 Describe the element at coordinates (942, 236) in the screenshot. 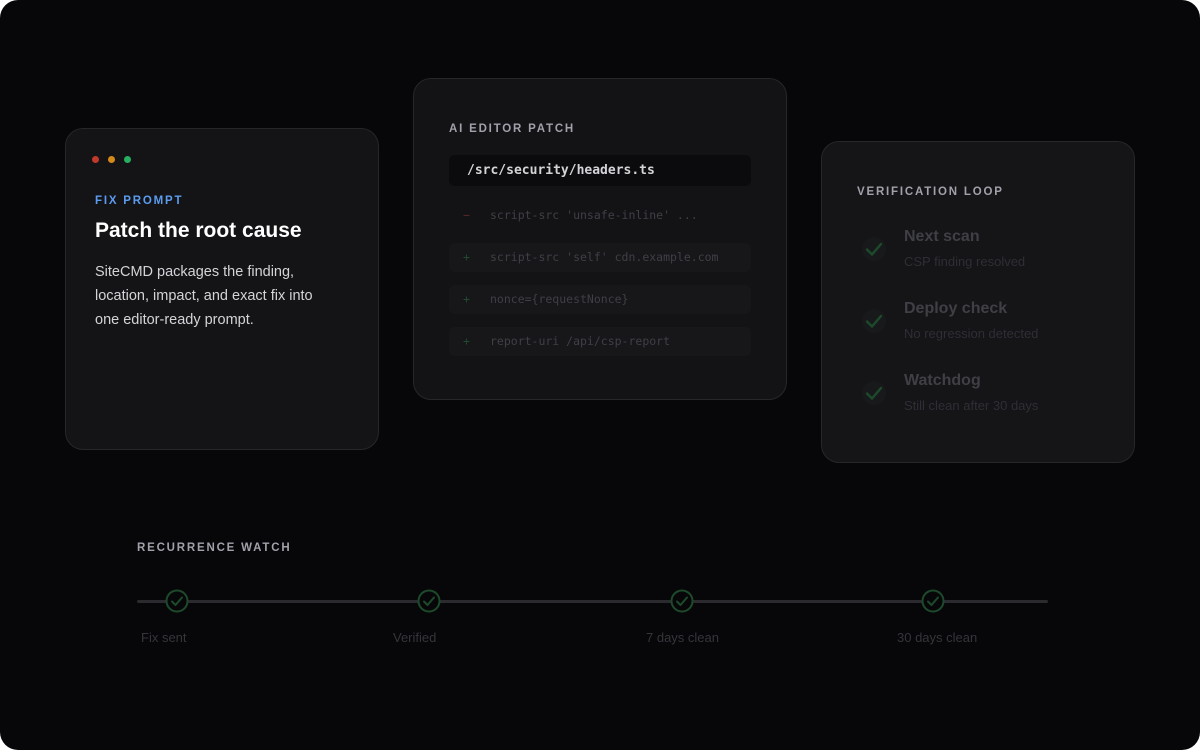

I see `verification-title: Next scan` at that location.